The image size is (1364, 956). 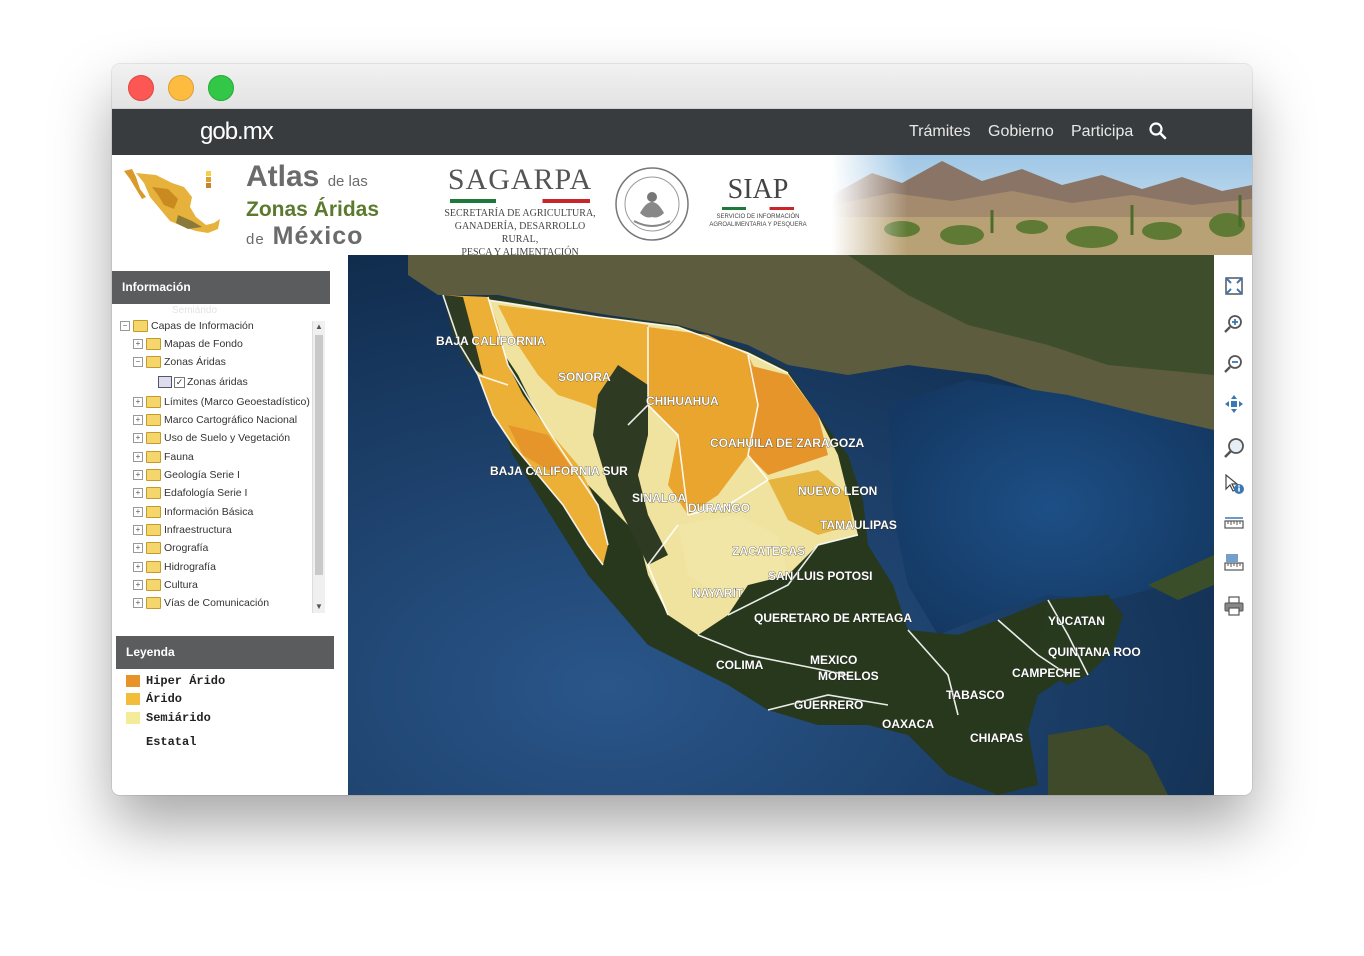 I want to click on tree-item-label: Uso de Suelo y Vegetación, so click(x=227, y=438).